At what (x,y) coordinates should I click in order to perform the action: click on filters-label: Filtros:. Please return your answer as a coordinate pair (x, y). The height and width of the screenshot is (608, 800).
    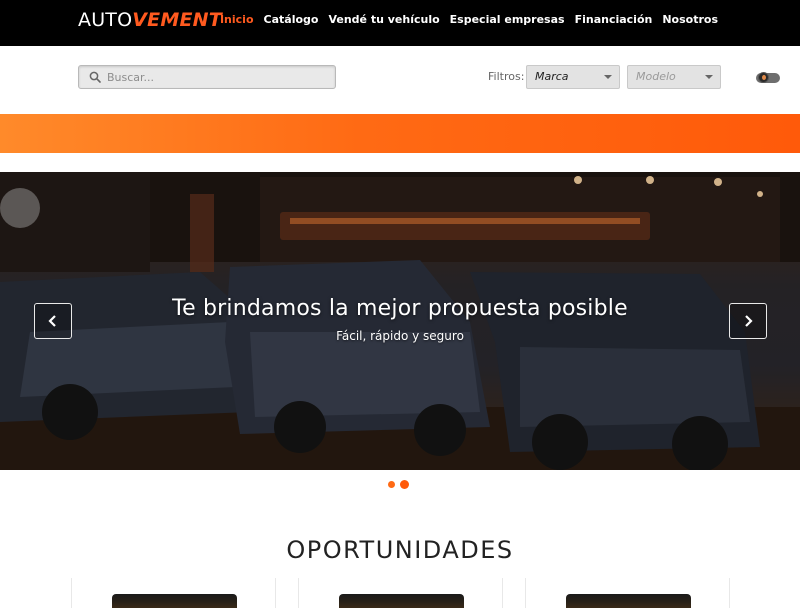
    Looking at the image, I should click on (506, 76).